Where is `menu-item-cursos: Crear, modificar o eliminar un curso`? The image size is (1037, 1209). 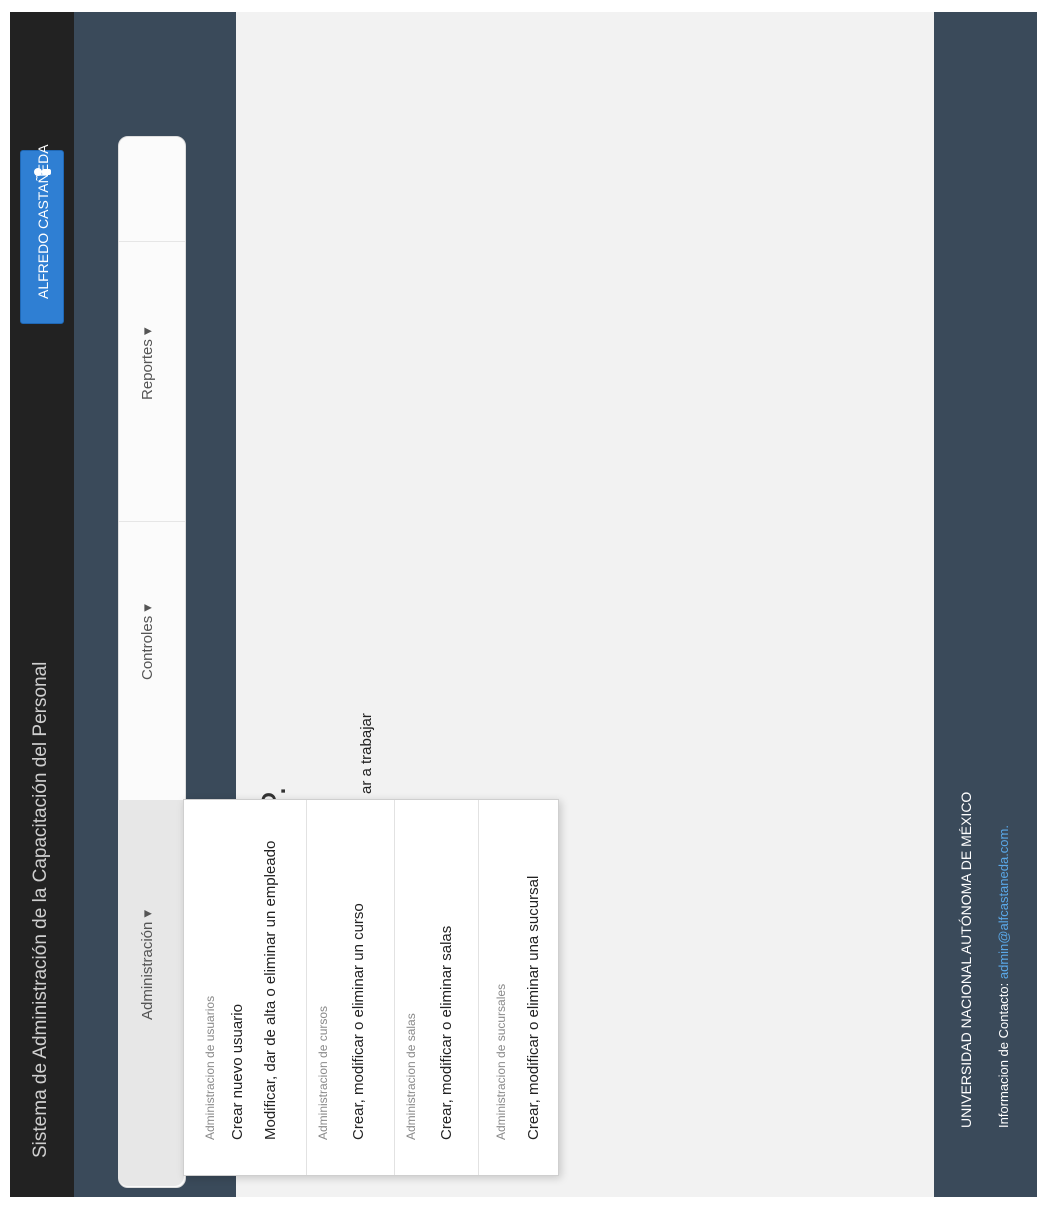 menu-item-cursos: Crear, modificar o eliminar un curso is located at coordinates (358, 1021).